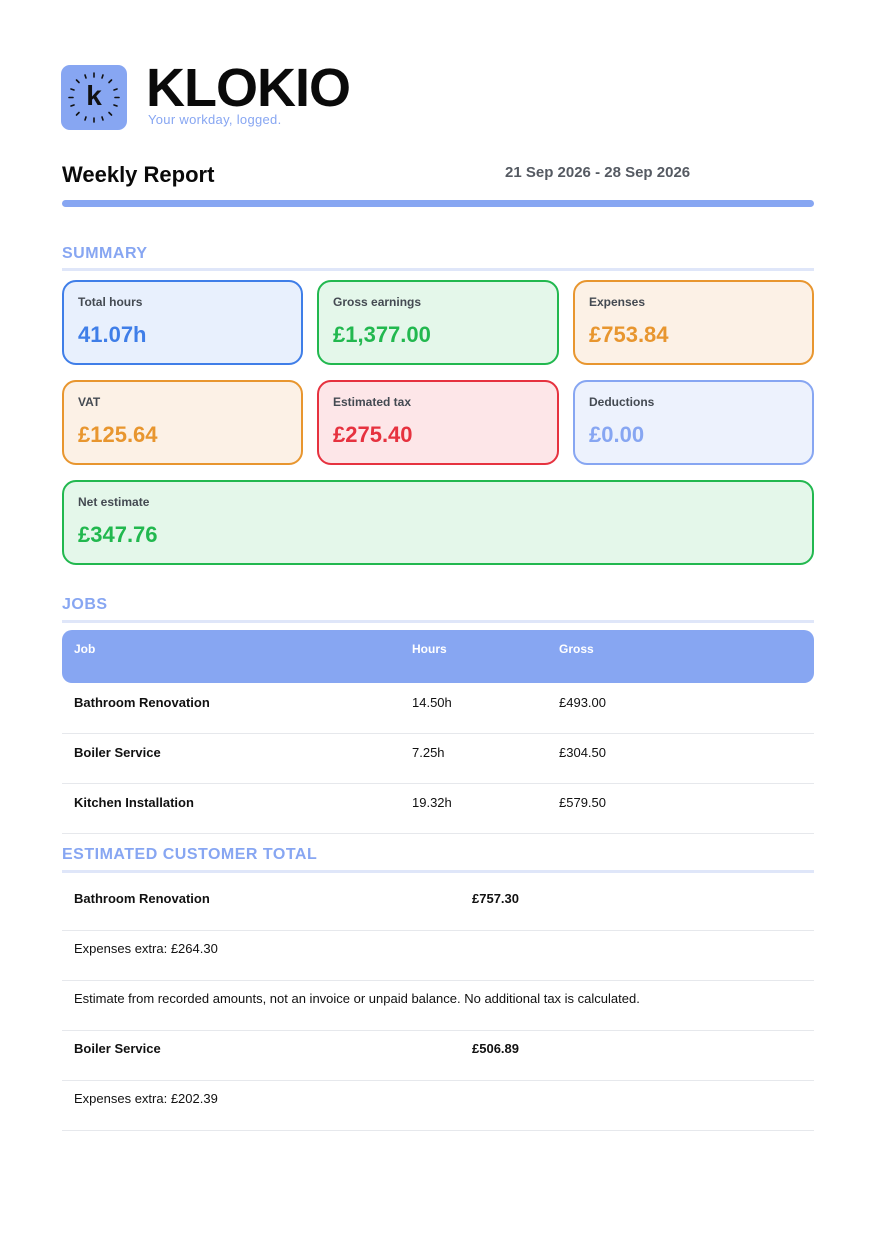 This screenshot has width=877, height=1240. I want to click on job-gross: £579.50, so click(582, 802).